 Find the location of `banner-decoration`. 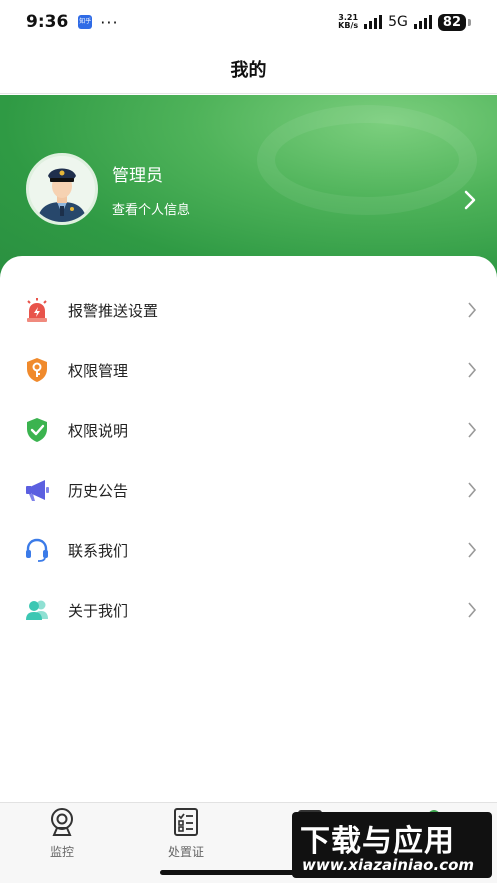

banner-decoration is located at coordinates (367, 160).